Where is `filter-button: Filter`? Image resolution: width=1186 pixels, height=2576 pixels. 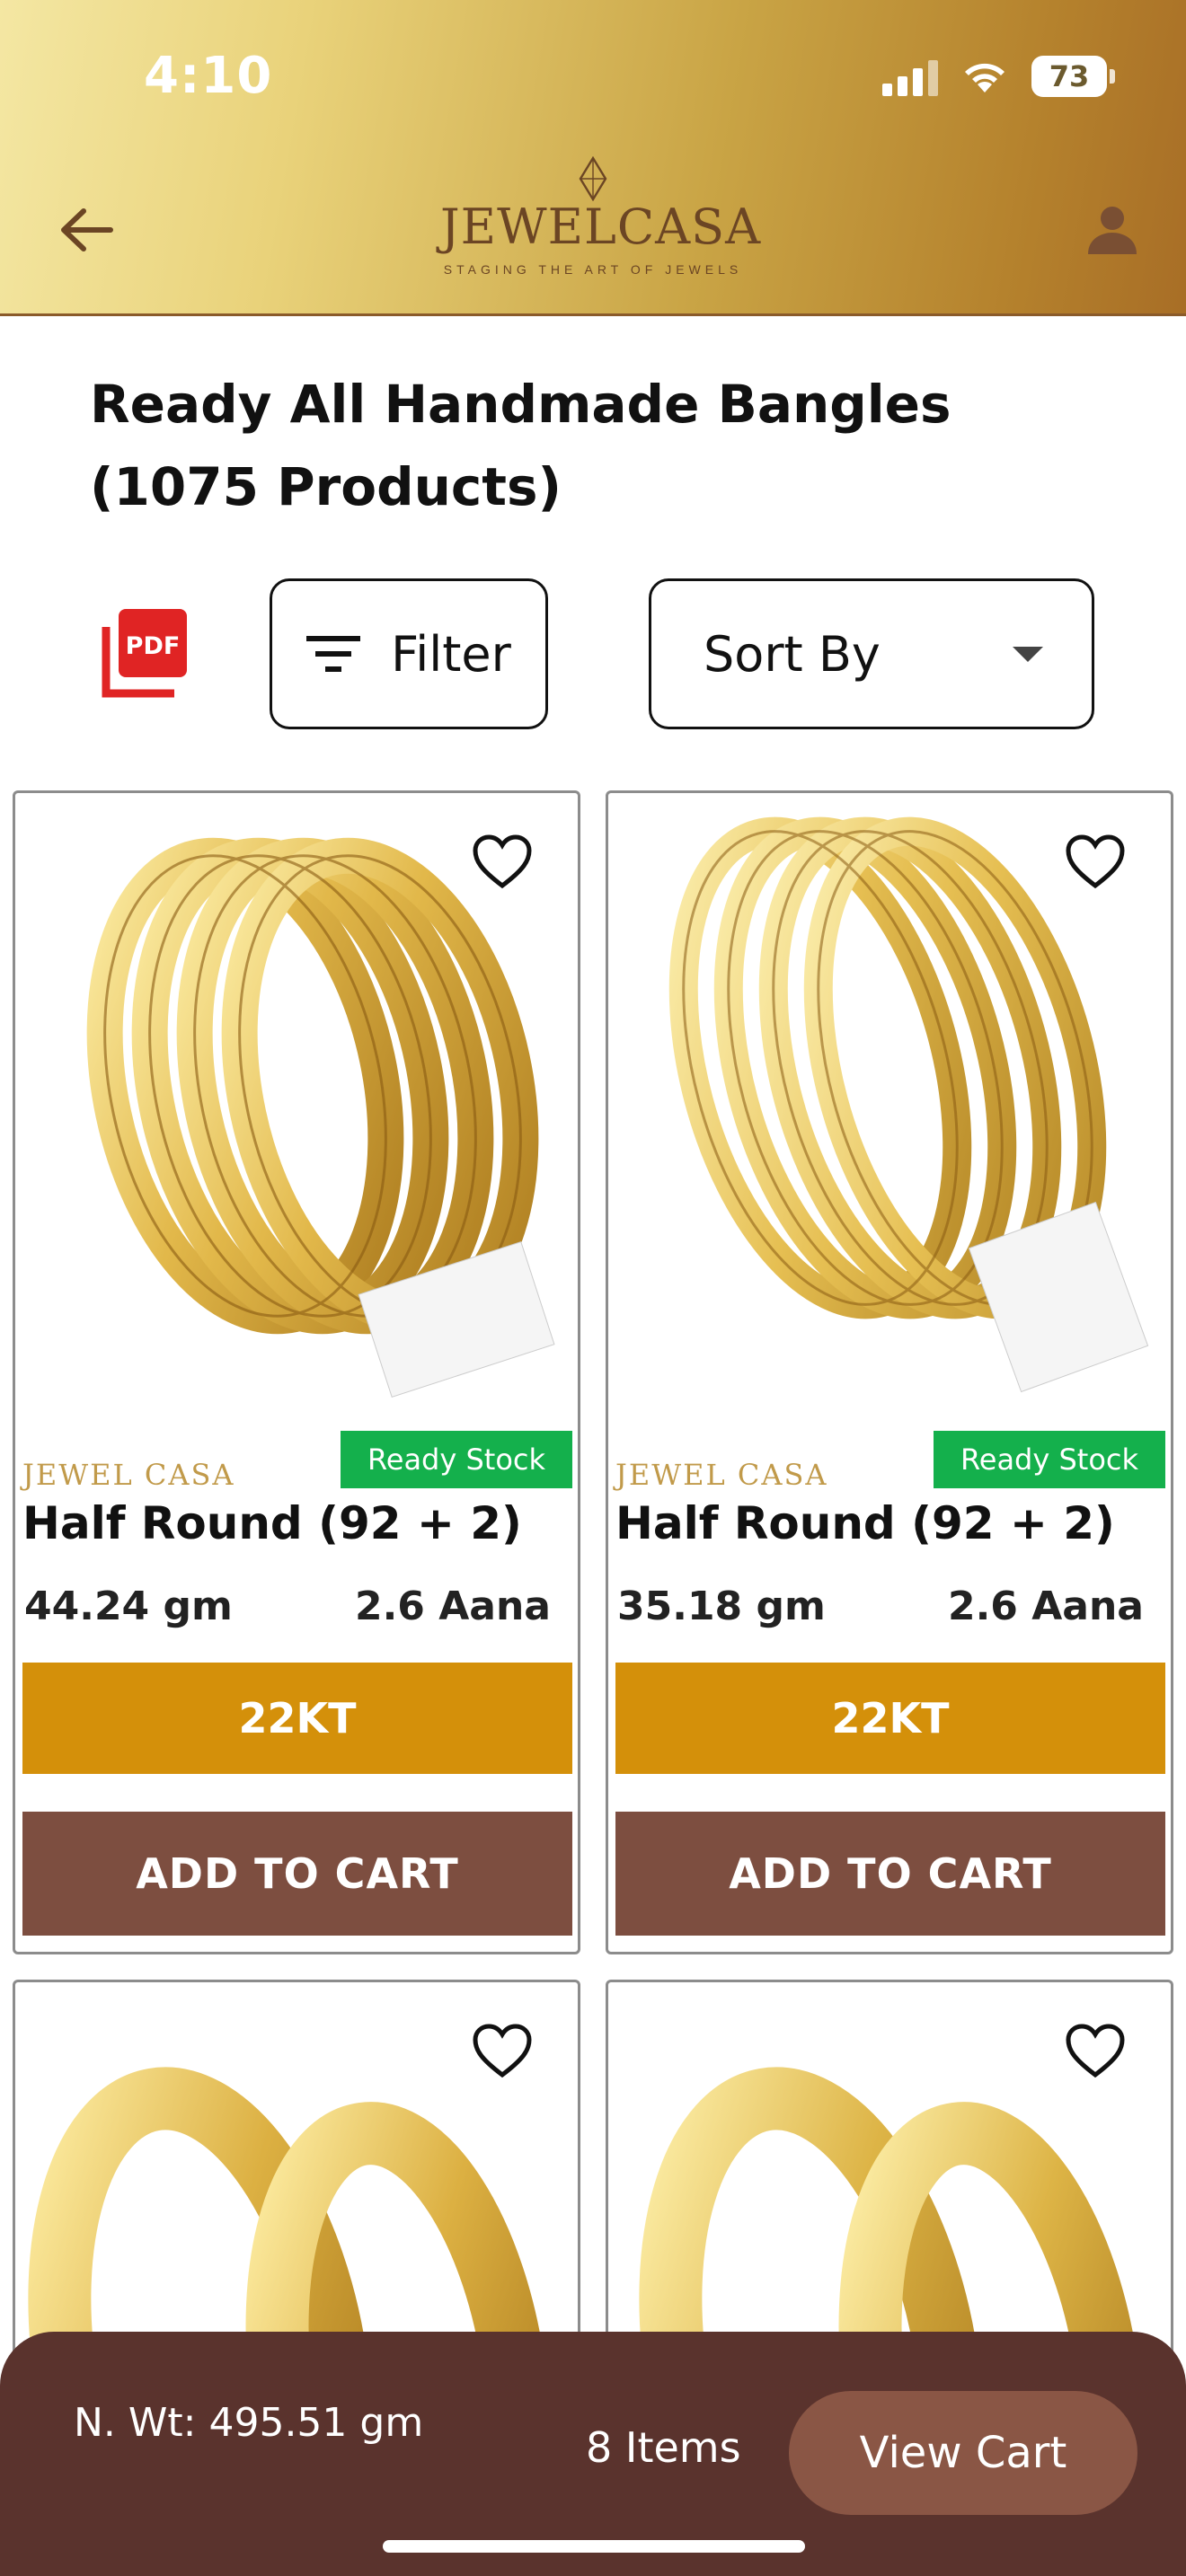
filter-button: Filter is located at coordinates (409, 653).